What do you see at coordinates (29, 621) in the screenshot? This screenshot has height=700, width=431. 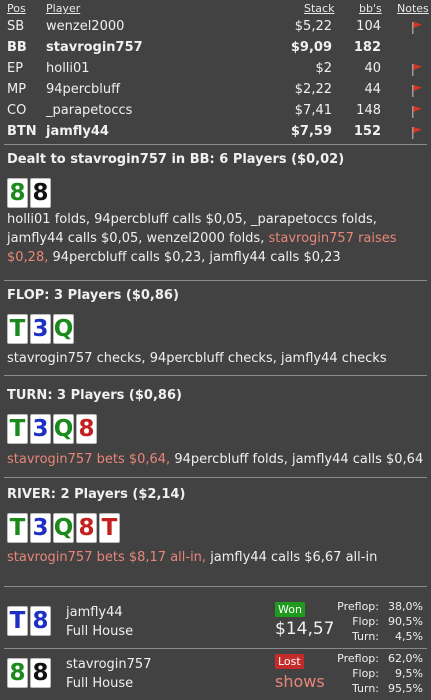 I see `winner-hole-cards: T8` at bounding box center [29, 621].